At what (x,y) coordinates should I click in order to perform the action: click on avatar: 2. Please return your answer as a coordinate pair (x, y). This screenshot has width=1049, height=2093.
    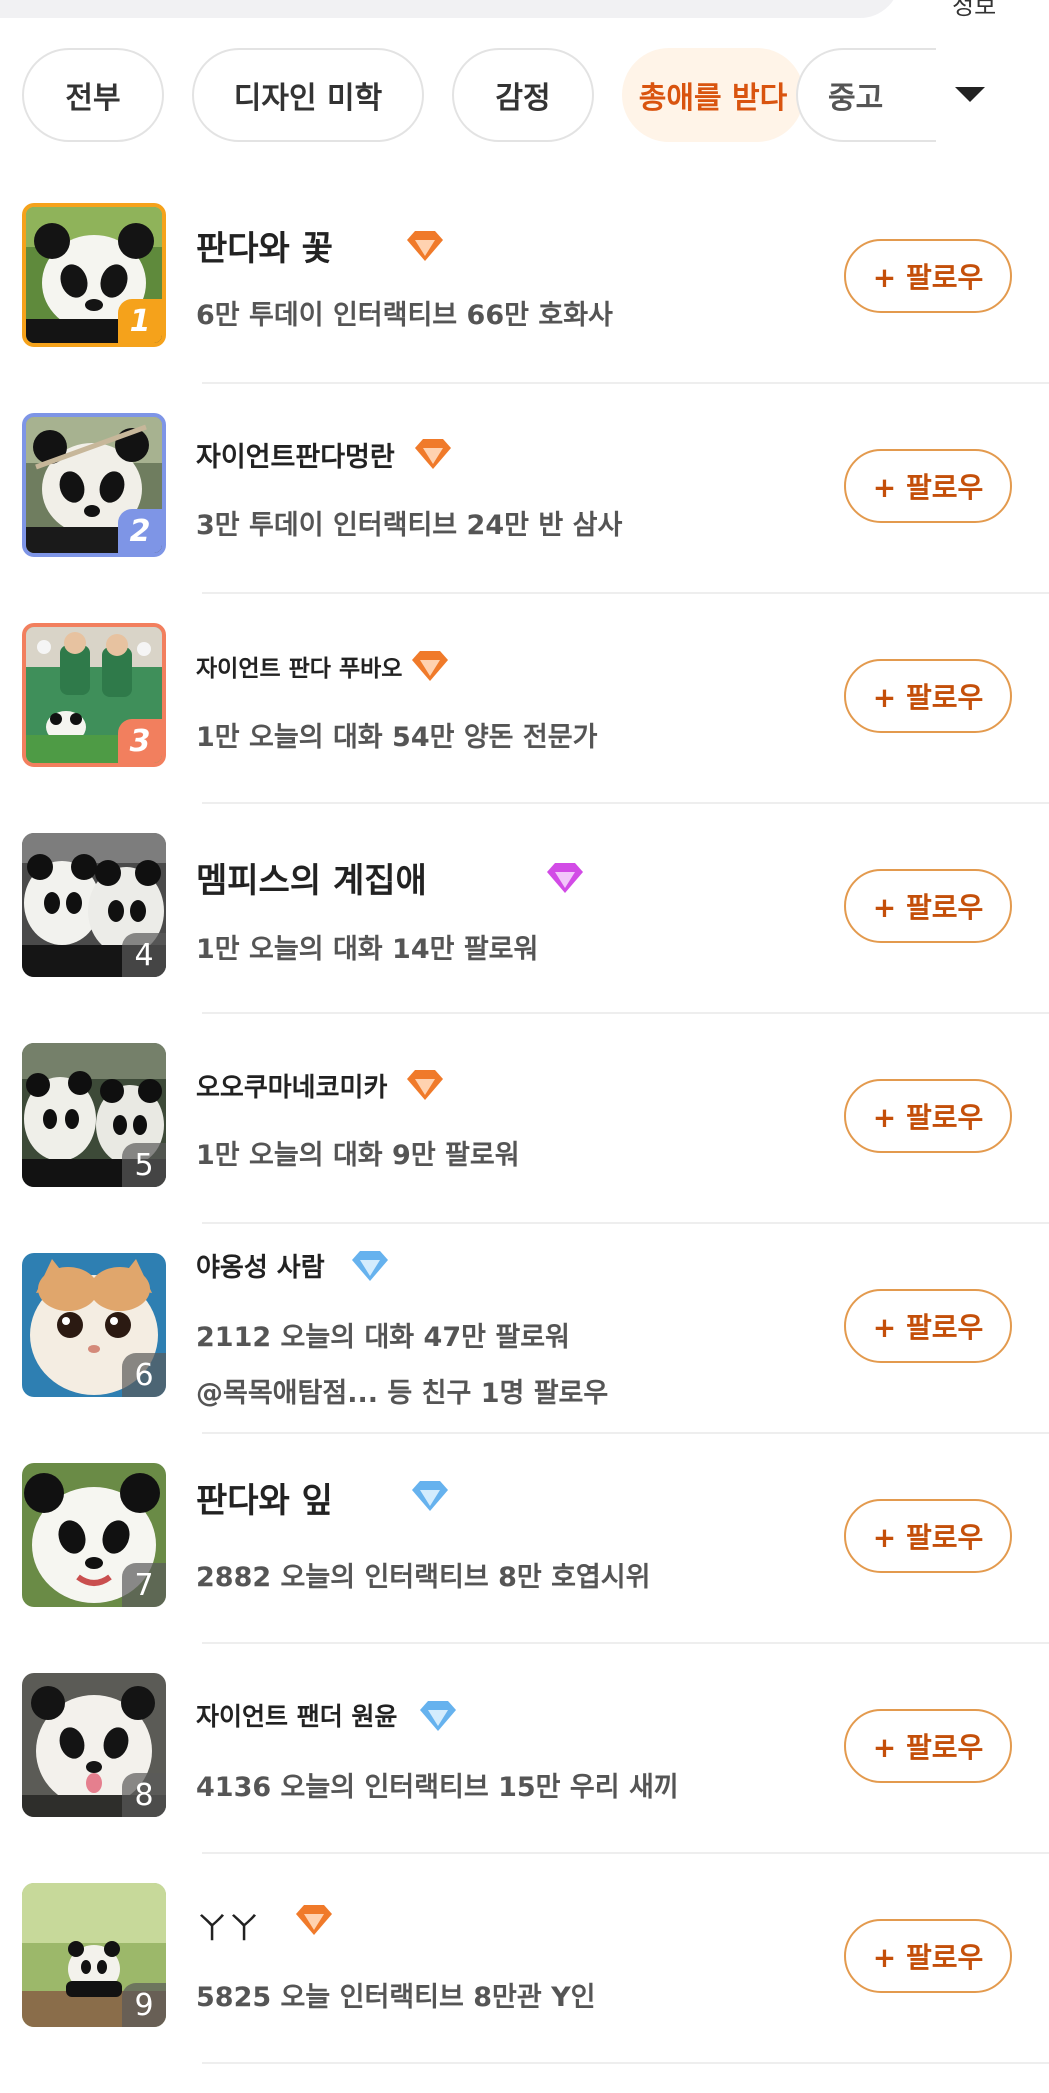
    Looking at the image, I should click on (94, 485).